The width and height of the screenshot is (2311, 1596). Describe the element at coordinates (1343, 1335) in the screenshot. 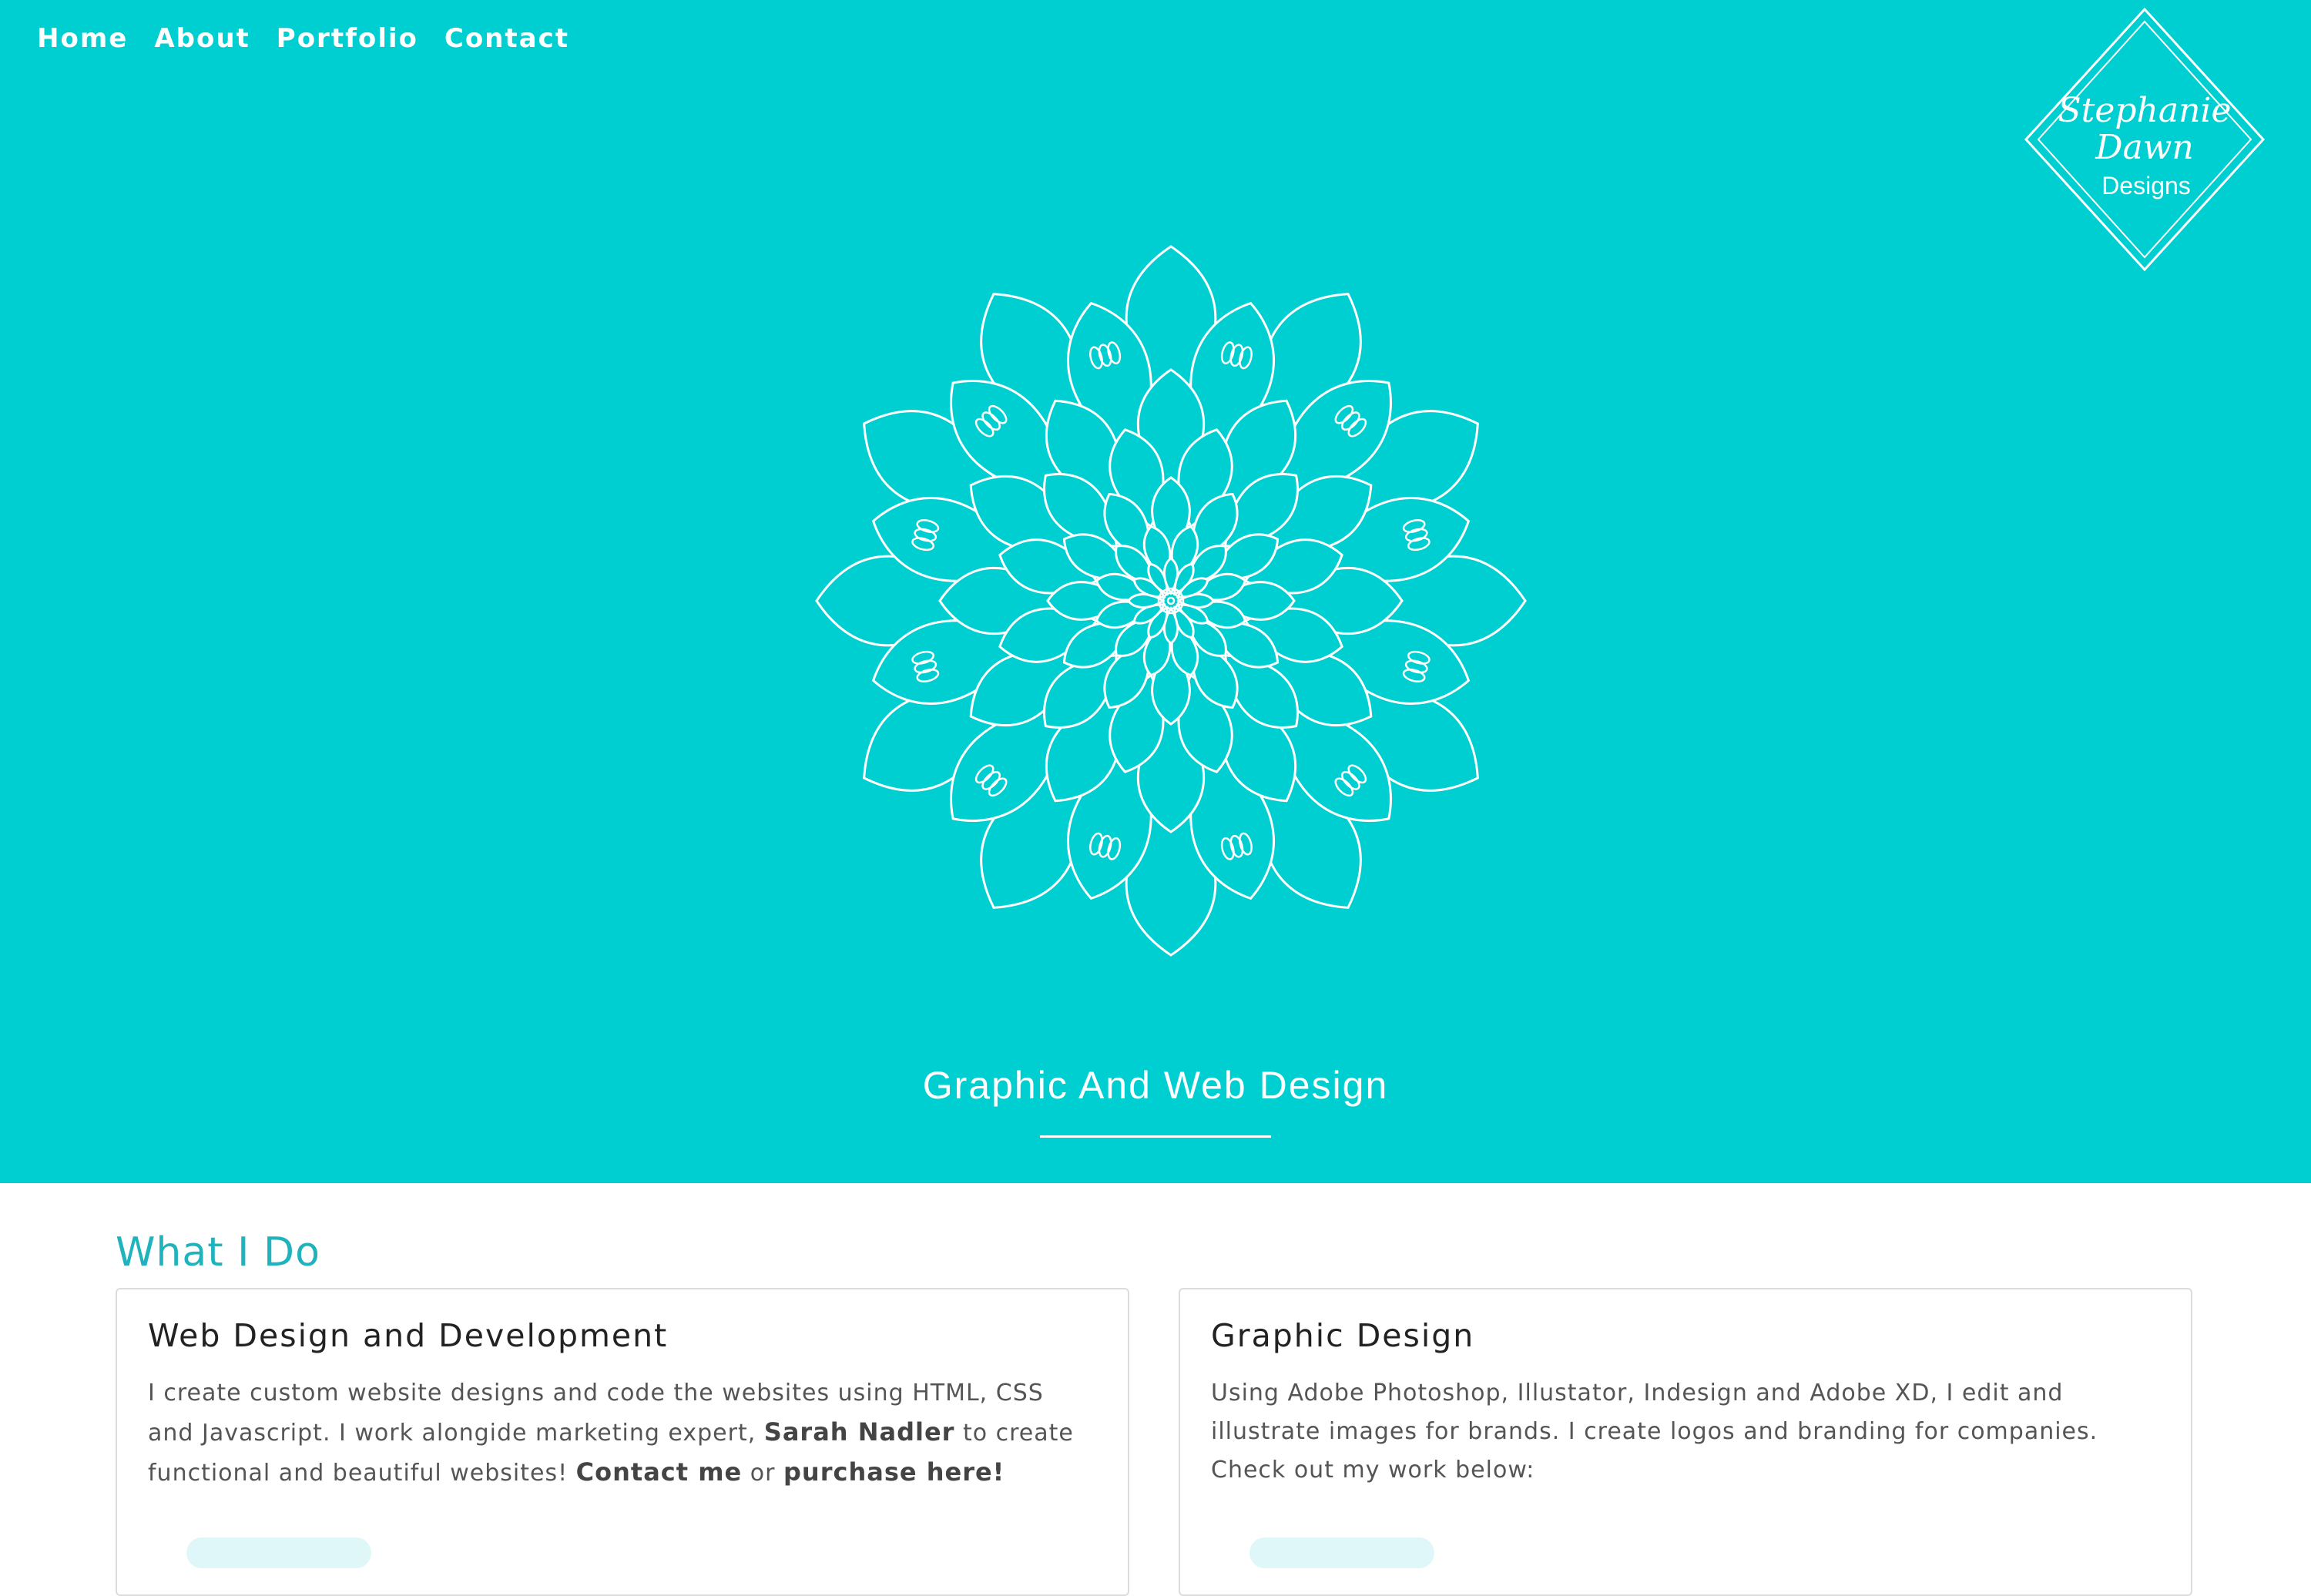

I see `card-title: Graphic Design` at that location.